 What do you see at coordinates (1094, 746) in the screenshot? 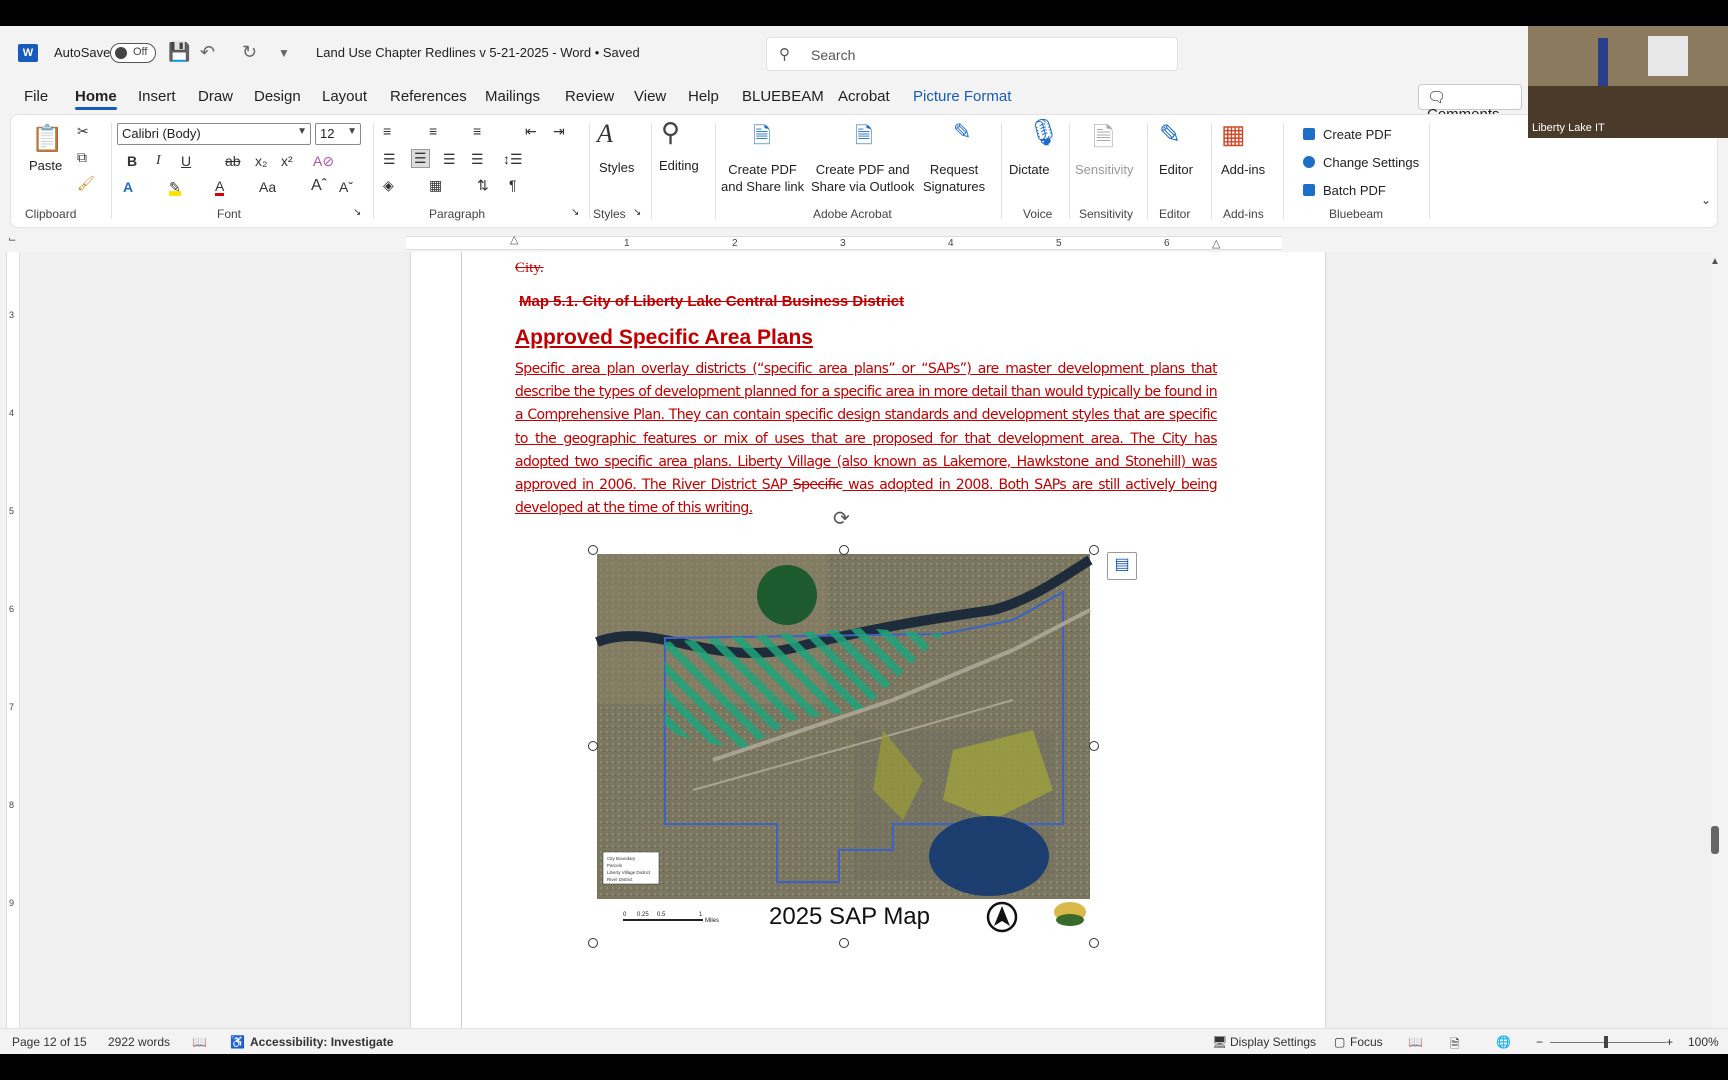
I see `resize-handle-e` at bounding box center [1094, 746].